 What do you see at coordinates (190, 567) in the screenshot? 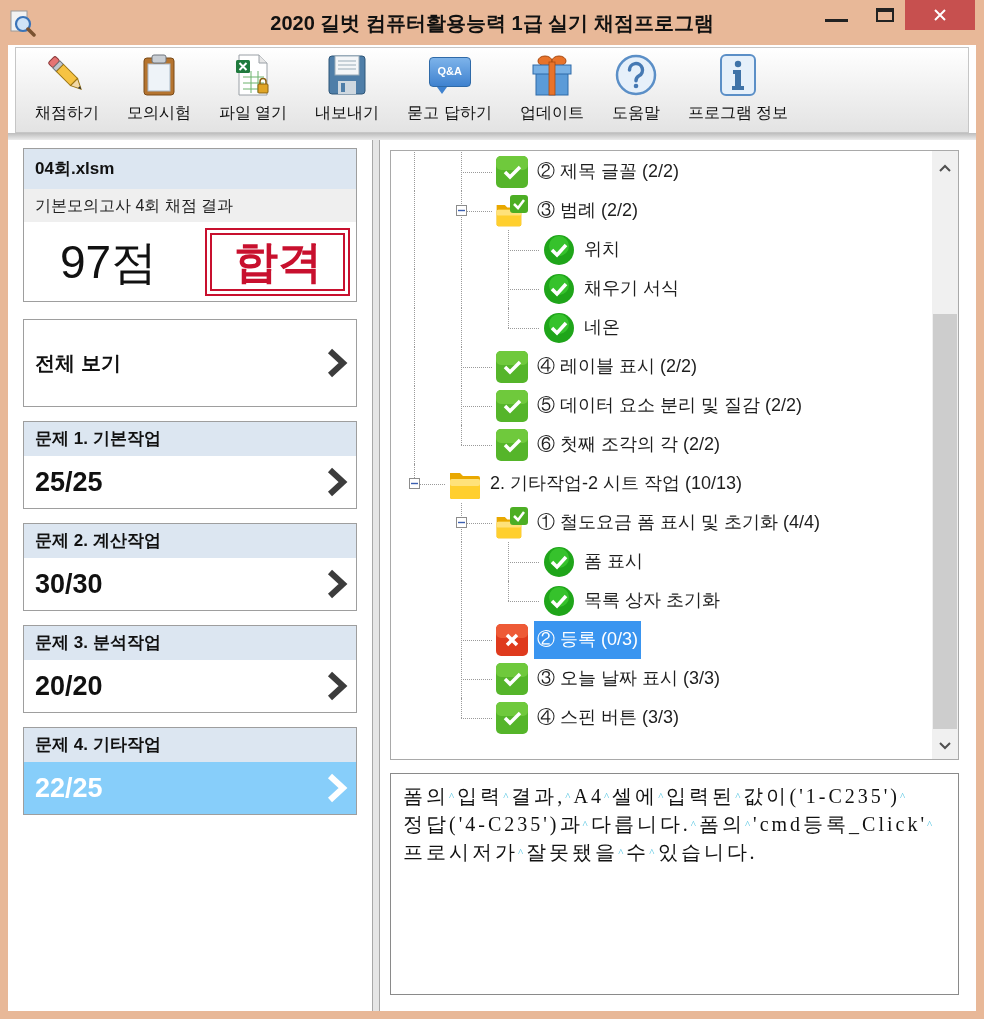
I see `section-card: 문제 2. 계산작업 30/30` at bounding box center [190, 567].